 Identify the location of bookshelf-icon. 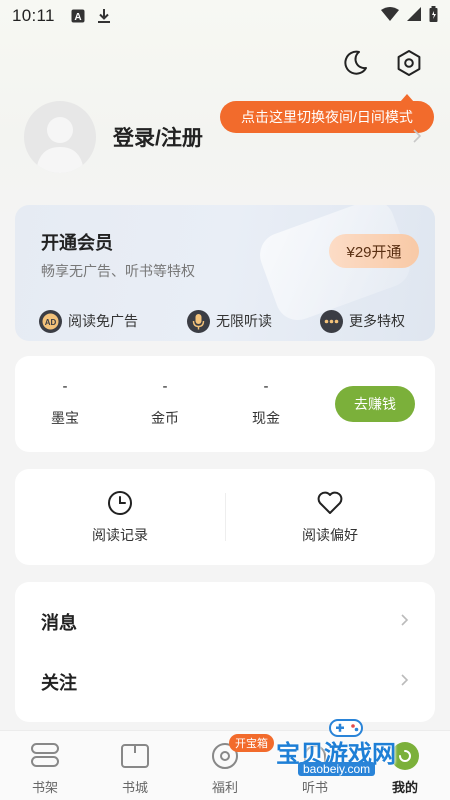
(45, 756).